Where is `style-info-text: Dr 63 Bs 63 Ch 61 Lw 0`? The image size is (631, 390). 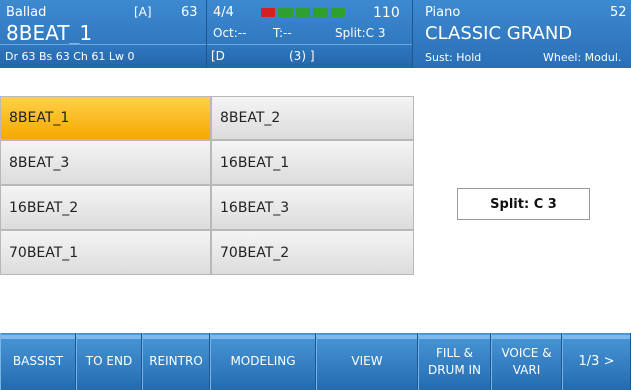 style-info-text: Dr 63 Bs 63 Ch 61 Lw 0 is located at coordinates (70, 56).